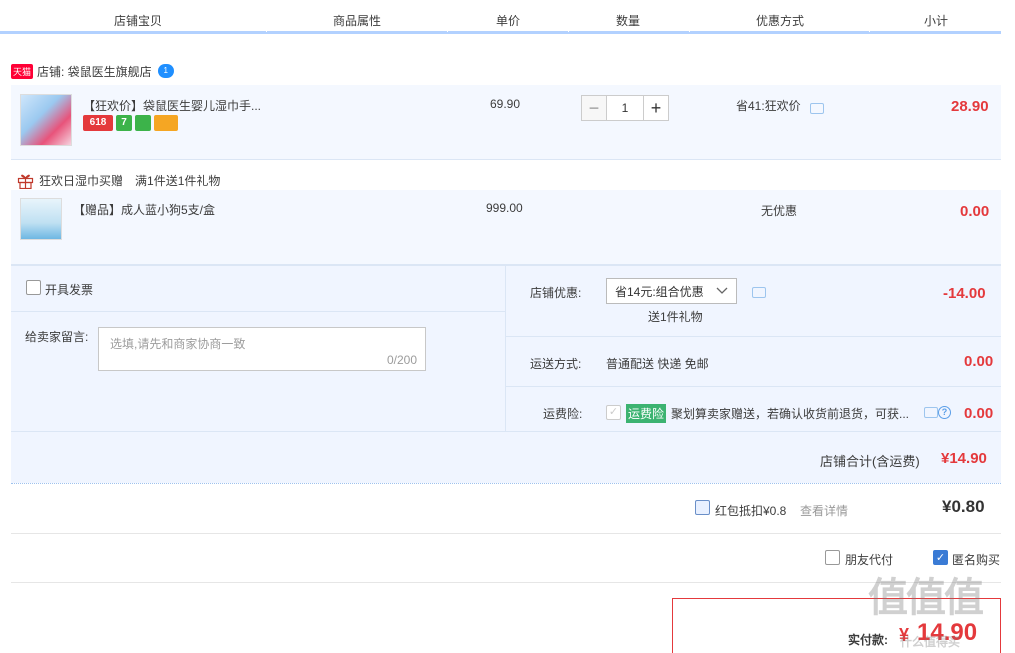  What do you see at coordinates (646, 413) in the screenshot?
I see `insurance-tag: 运费险` at bounding box center [646, 413].